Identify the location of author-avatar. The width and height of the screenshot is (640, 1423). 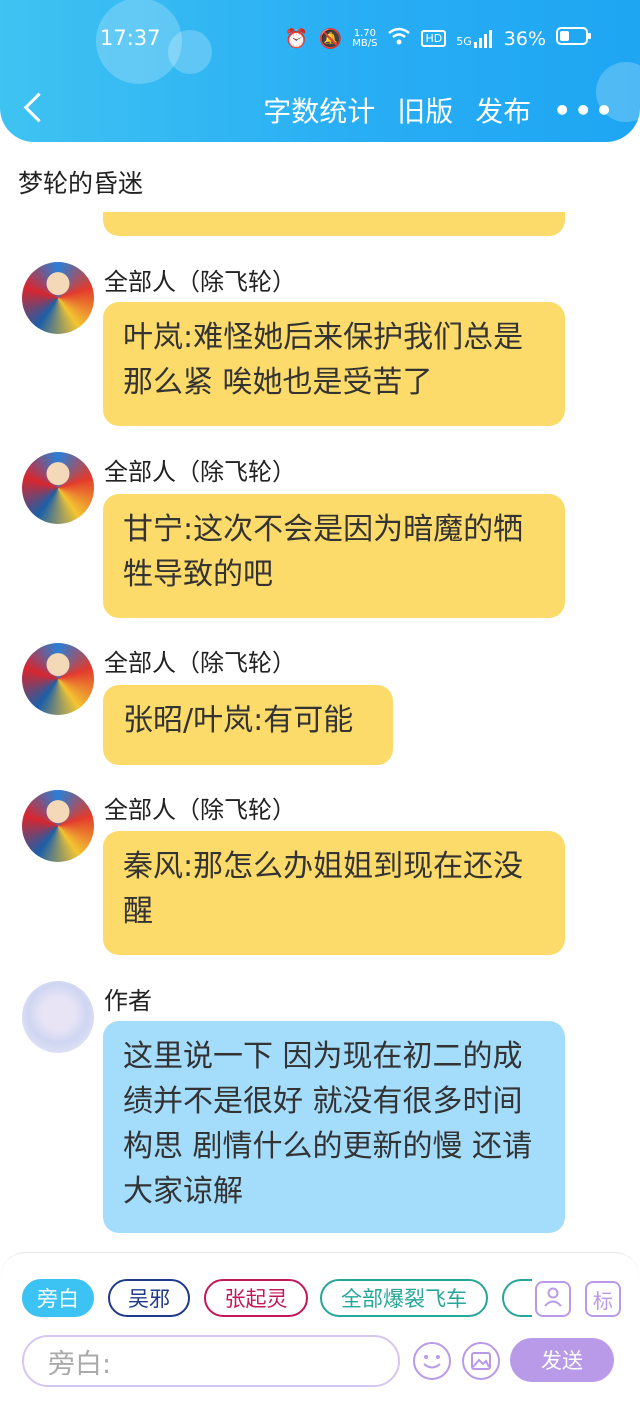
(58, 1017).